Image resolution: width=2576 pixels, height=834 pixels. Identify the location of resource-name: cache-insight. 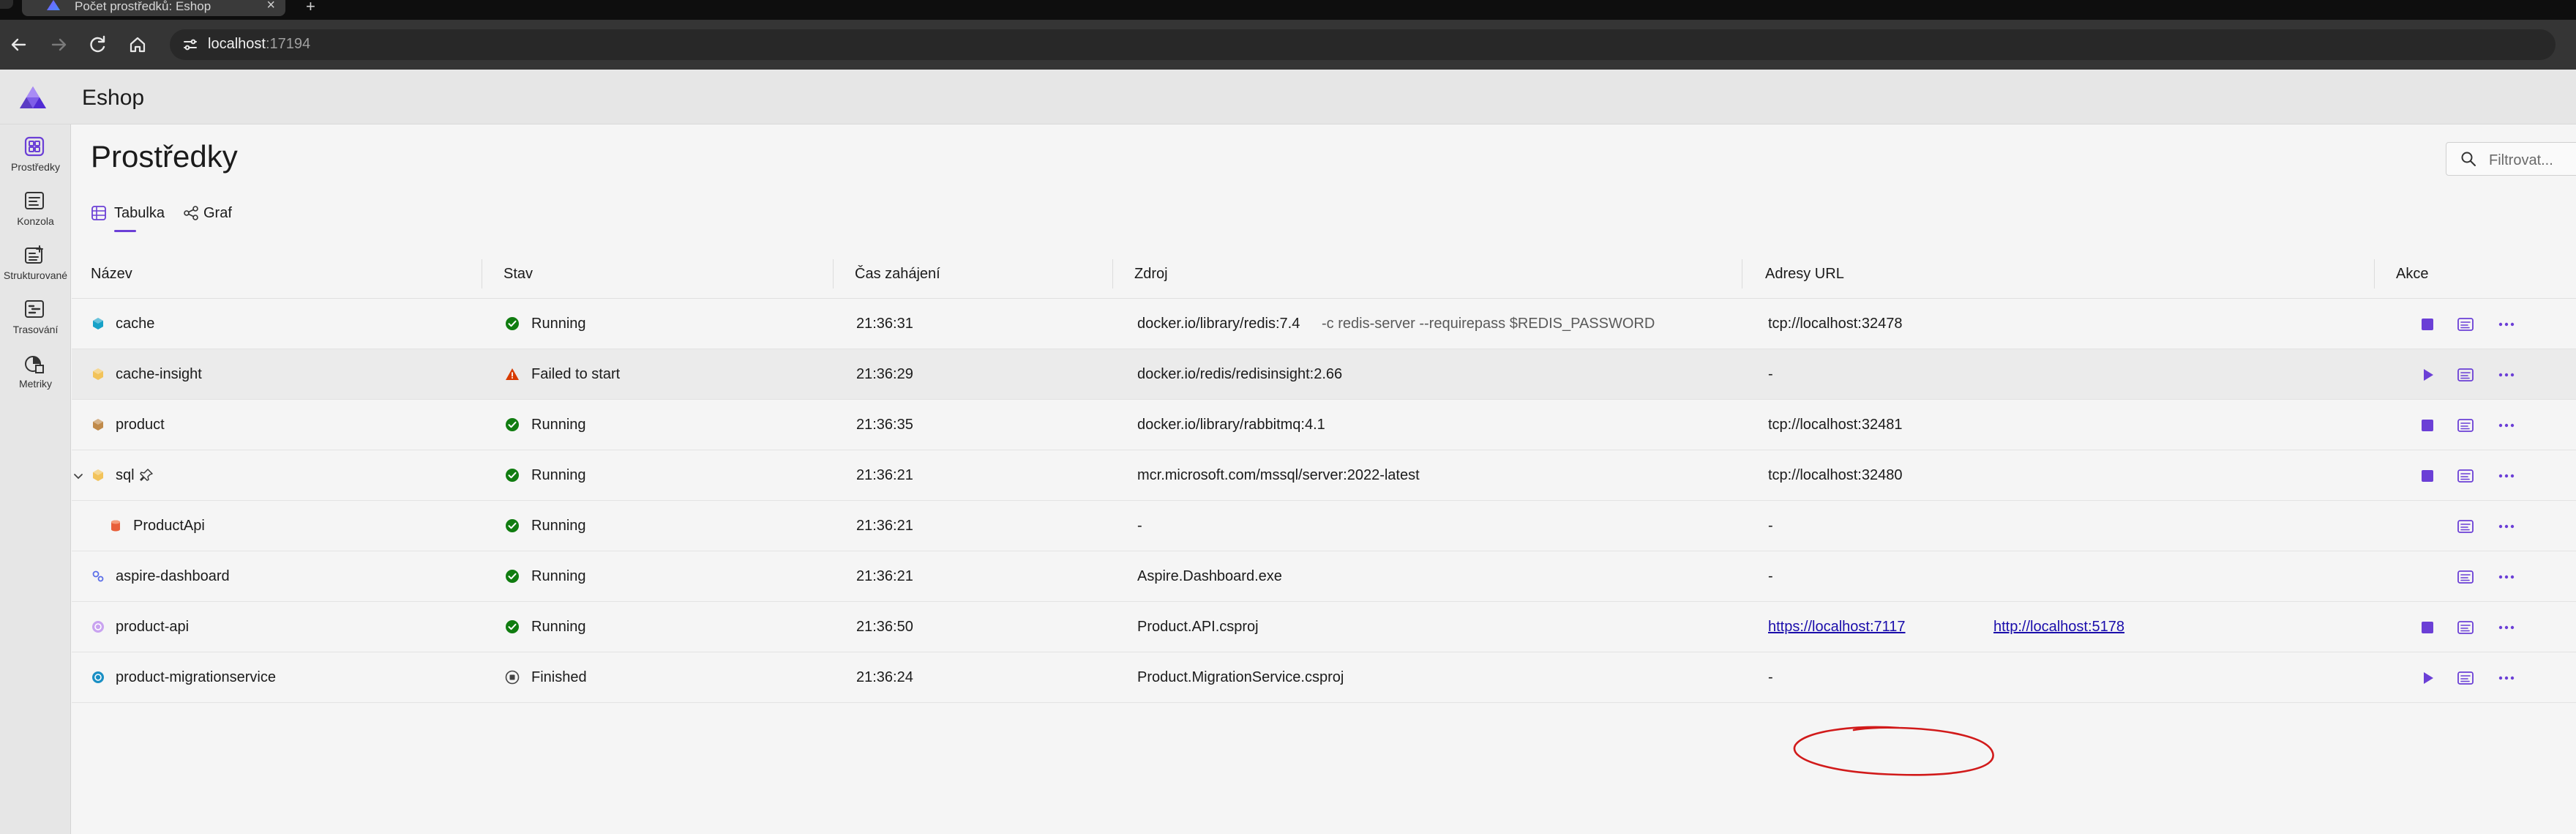
(159, 374).